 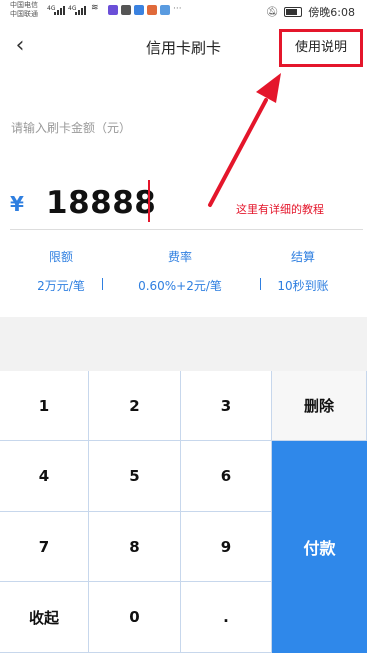 What do you see at coordinates (183, 12) in the screenshot?
I see `status-bar: 中国电信 中国联通 4G 4G ≋ ··· 🔕︎ 傍晚6:08` at bounding box center [183, 12].